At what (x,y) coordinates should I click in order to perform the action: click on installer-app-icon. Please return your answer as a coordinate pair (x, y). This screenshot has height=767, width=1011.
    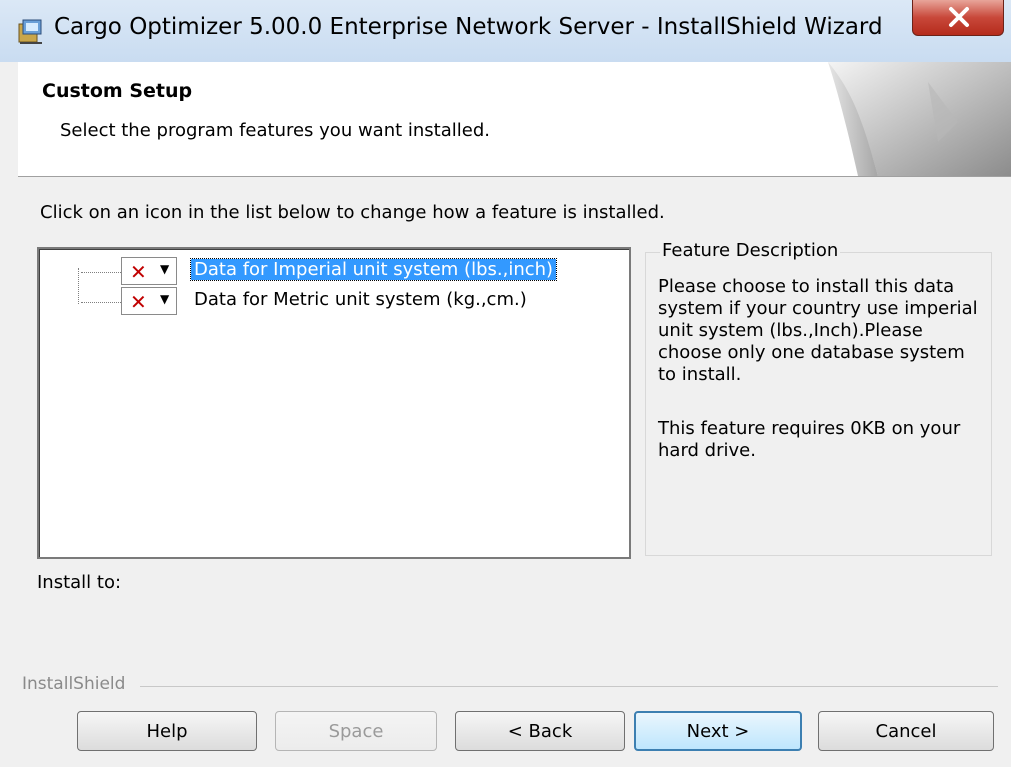
    Looking at the image, I should click on (30, 31).